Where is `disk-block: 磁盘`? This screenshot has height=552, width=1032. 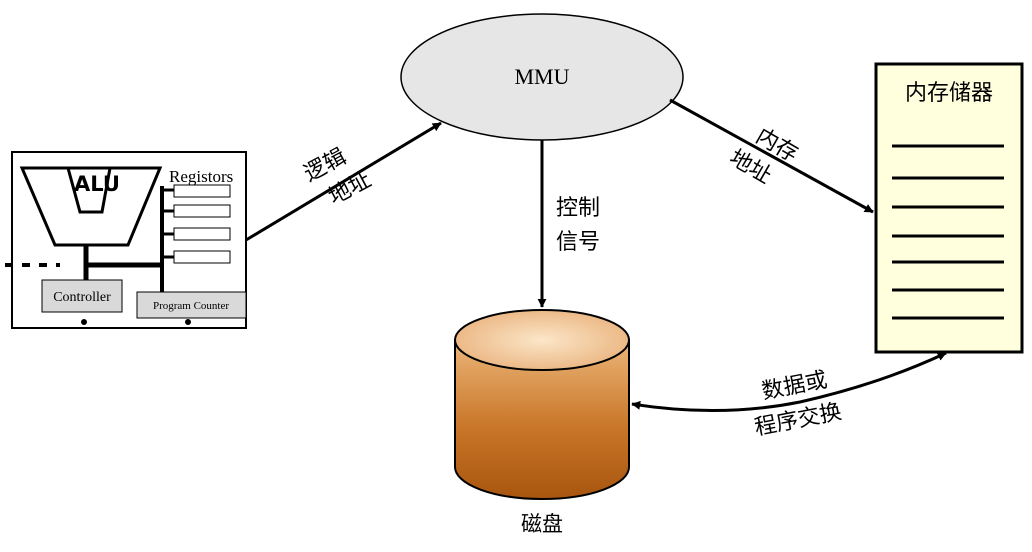
disk-block: 磁盘 is located at coordinates (542, 422).